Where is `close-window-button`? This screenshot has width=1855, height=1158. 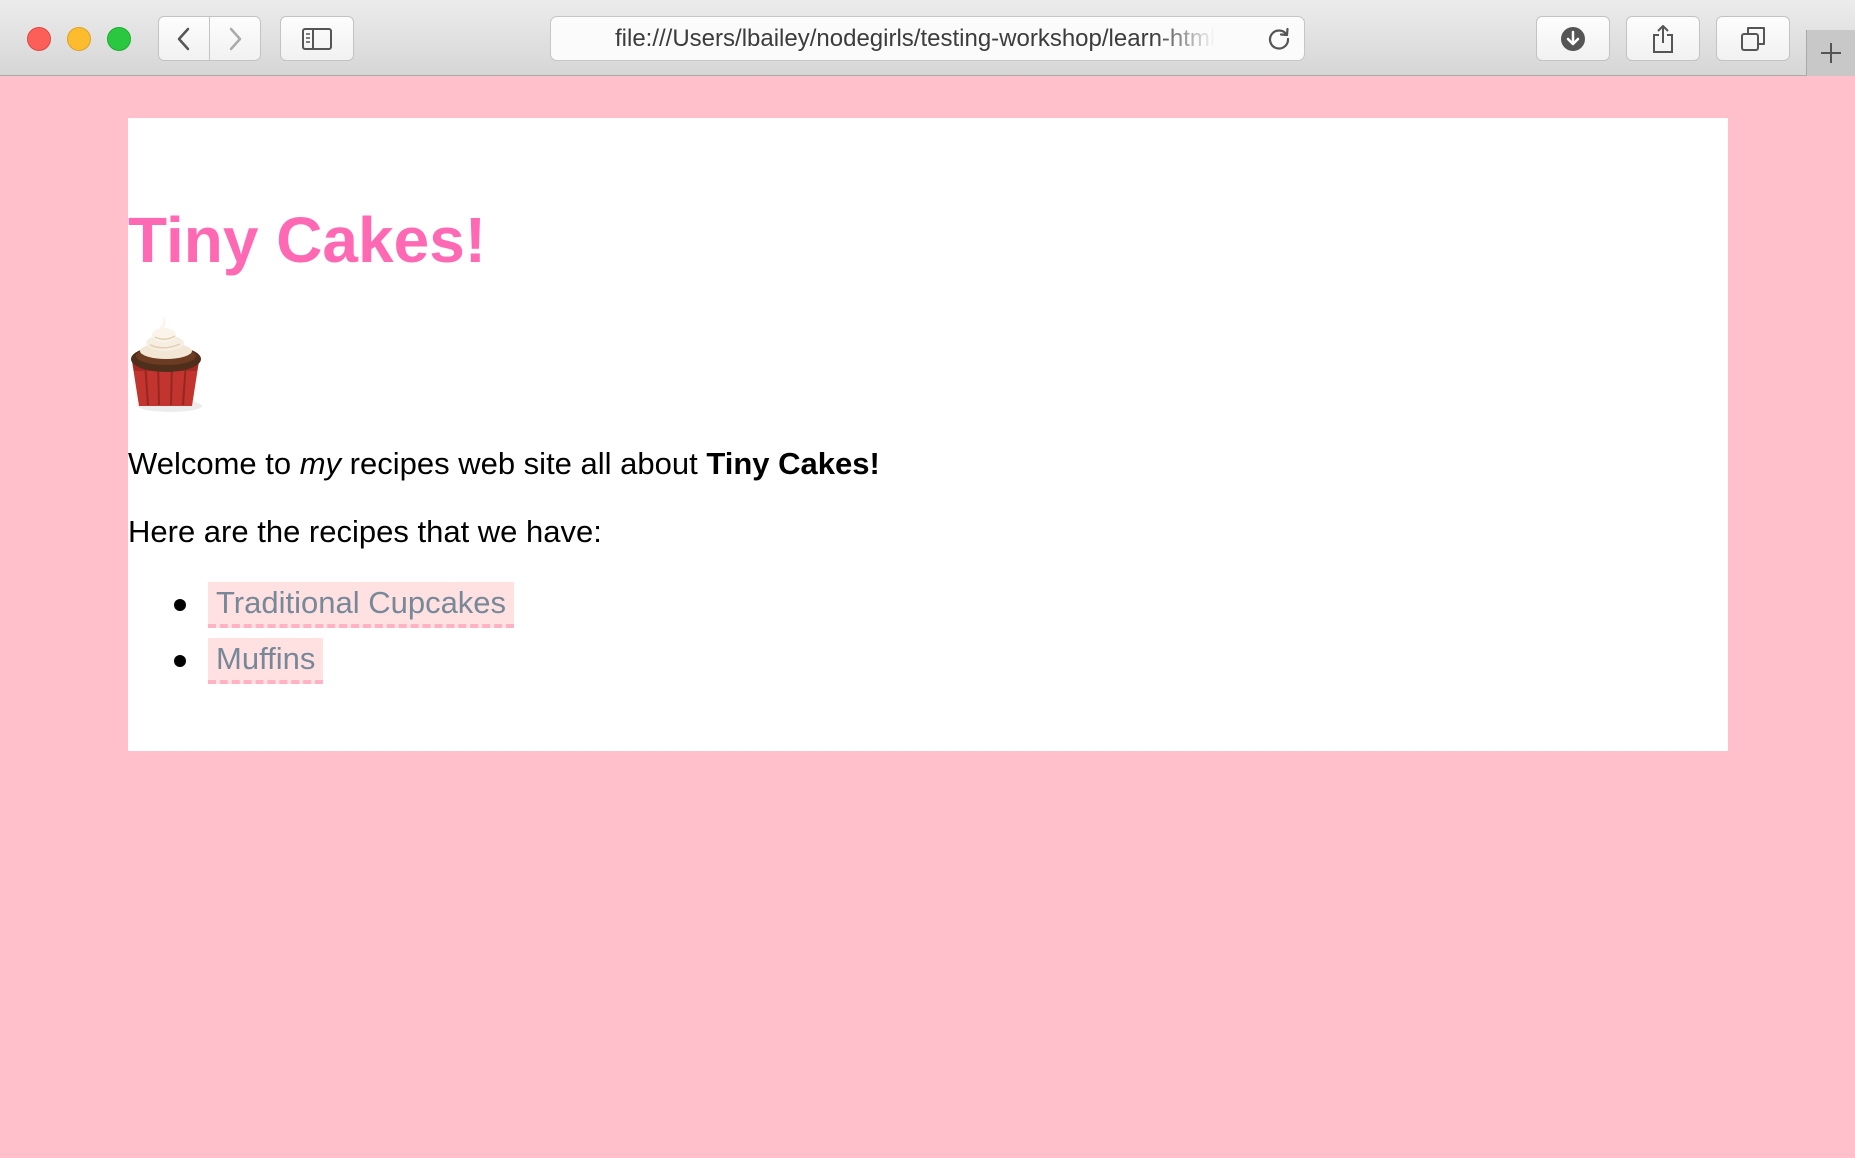 close-window-button is located at coordinates (39, 39).